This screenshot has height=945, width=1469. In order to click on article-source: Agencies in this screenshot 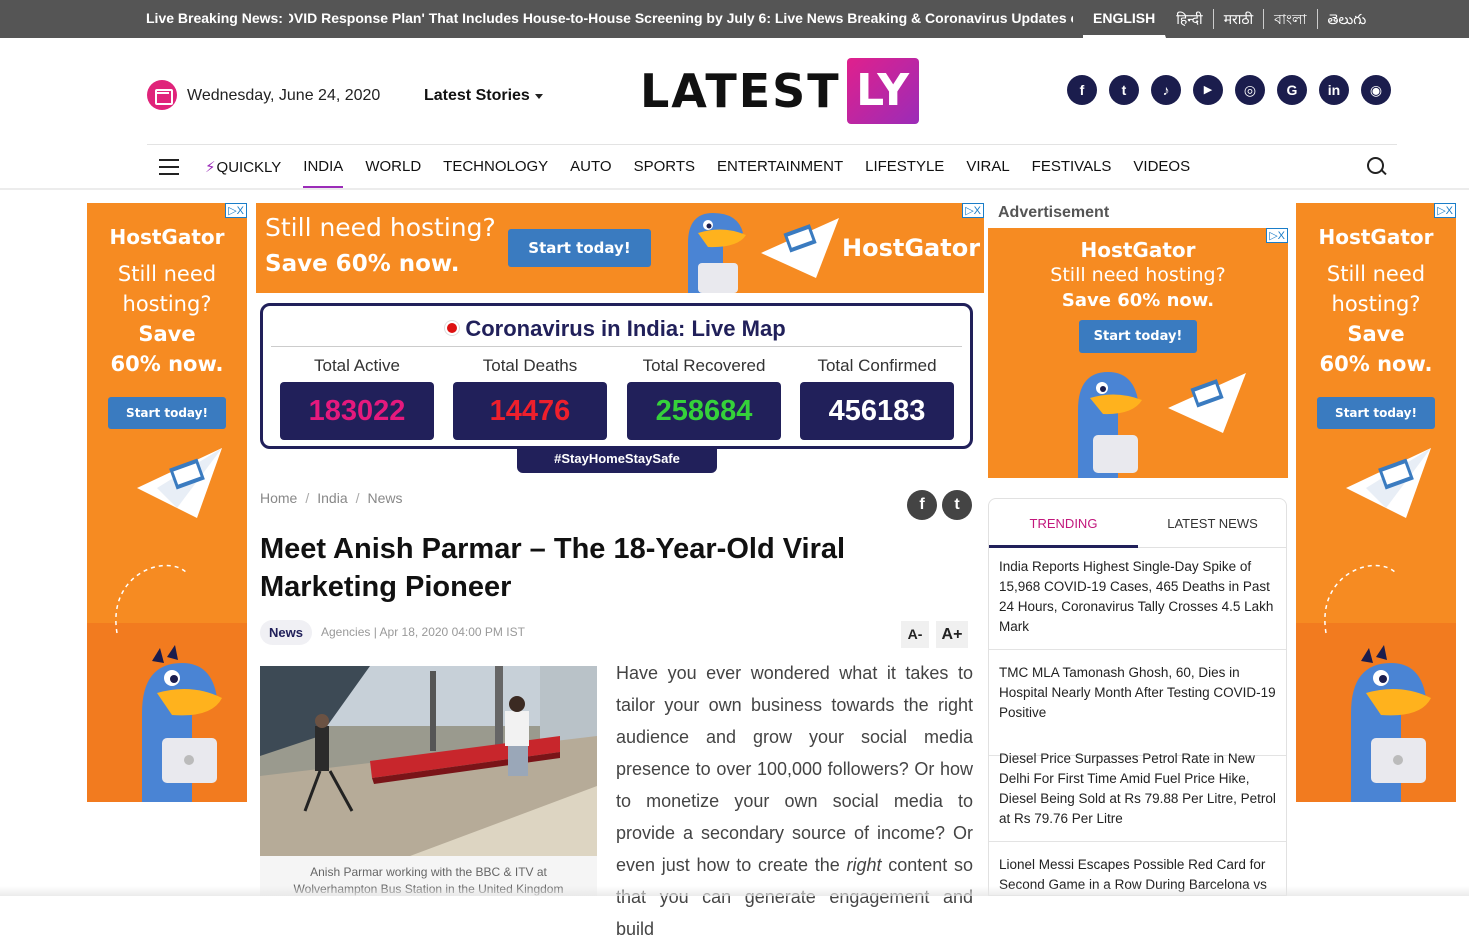, I will do `click(345, 632)`.